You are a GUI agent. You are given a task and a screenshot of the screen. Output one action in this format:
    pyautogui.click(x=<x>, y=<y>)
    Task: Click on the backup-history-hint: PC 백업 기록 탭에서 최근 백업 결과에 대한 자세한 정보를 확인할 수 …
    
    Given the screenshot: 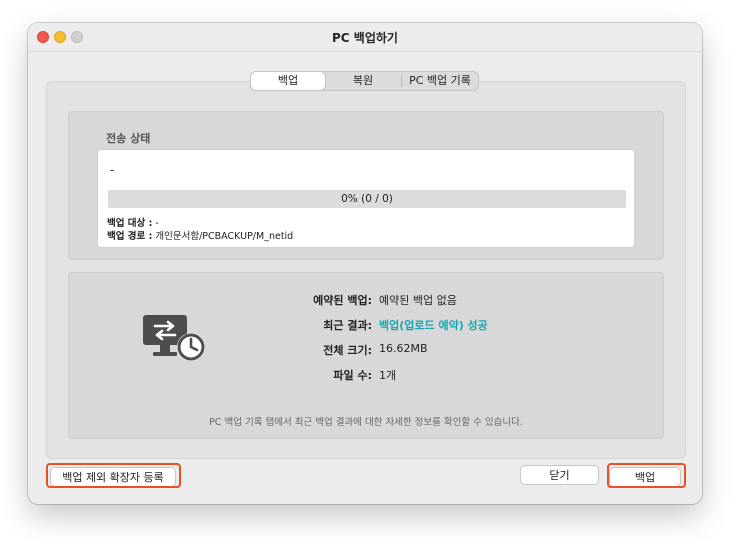 What is the action you would take?
    pyautogui.click(x=366, y=422)
    